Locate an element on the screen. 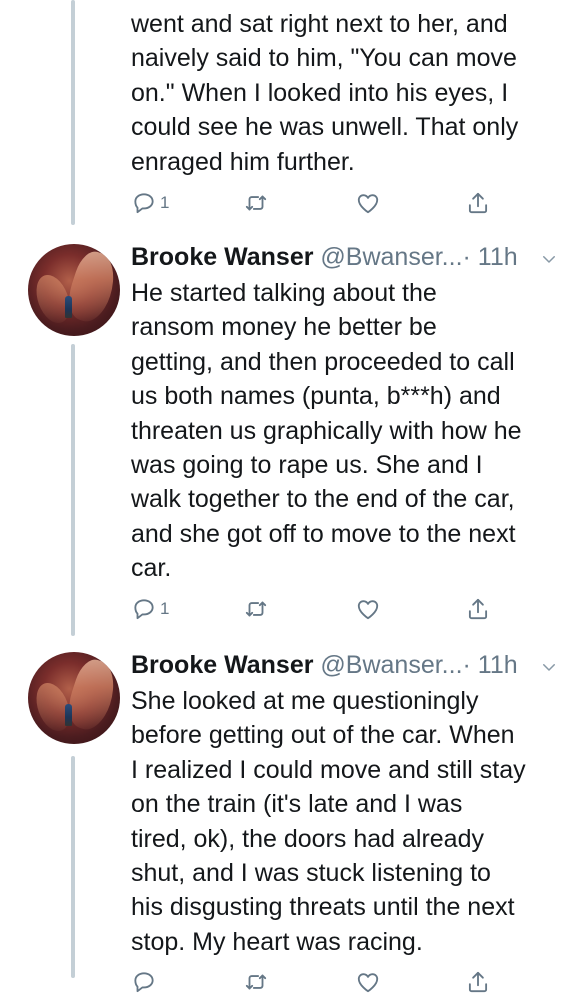 This screenshot has height=997, width=584. tweet-text-line: his disgusting threats until the next is located at coordinates (323, 907).